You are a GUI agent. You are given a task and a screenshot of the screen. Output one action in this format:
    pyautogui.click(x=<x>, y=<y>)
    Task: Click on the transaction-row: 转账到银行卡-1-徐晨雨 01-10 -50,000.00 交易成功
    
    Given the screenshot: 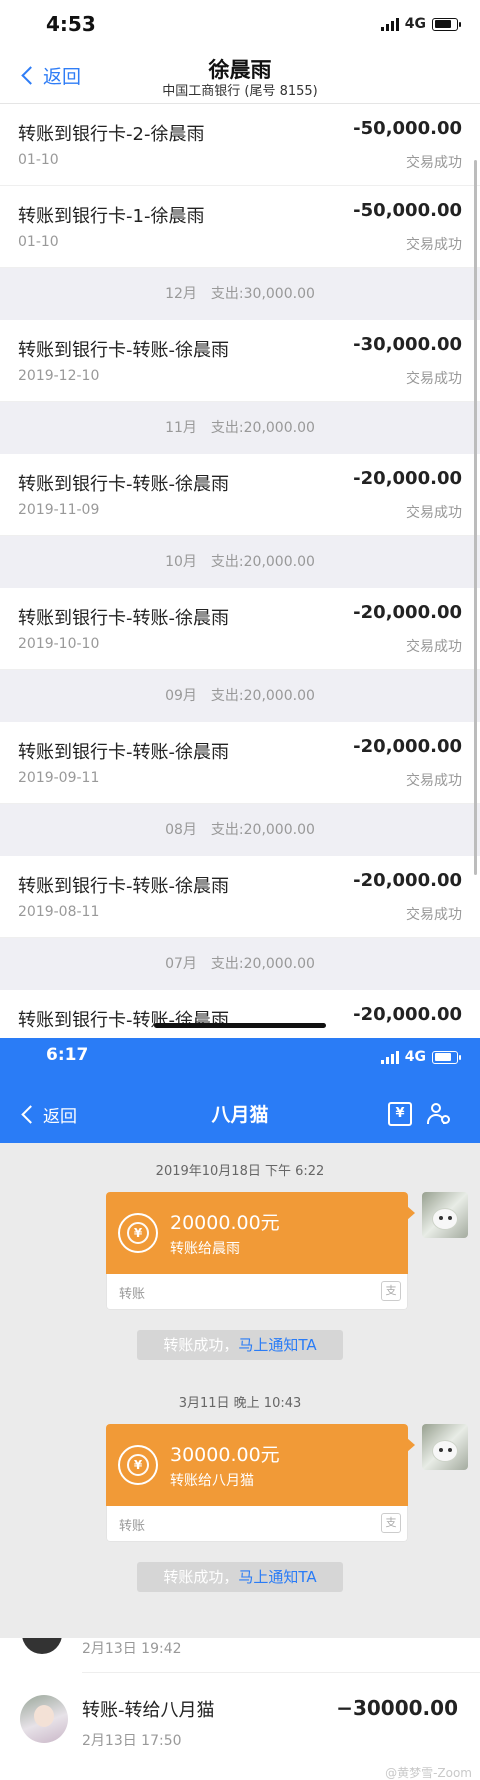 What is the action you would take?
    pyautogui.click(x=240, y=227)
    